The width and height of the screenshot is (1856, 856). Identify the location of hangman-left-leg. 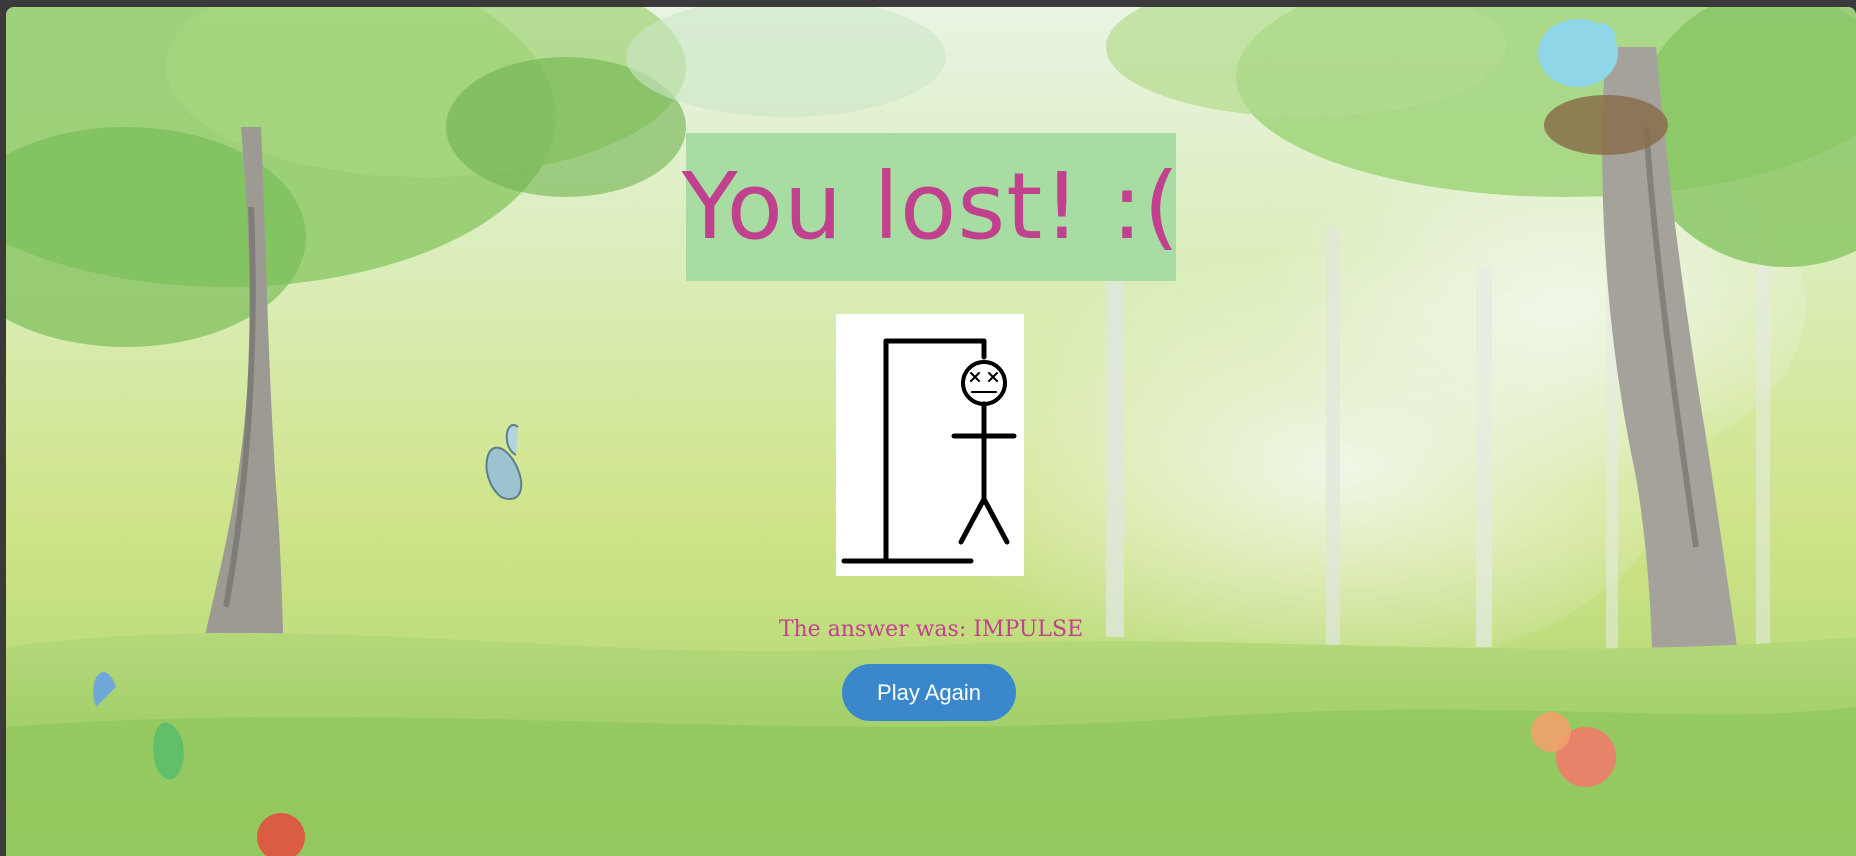
(972, 520).